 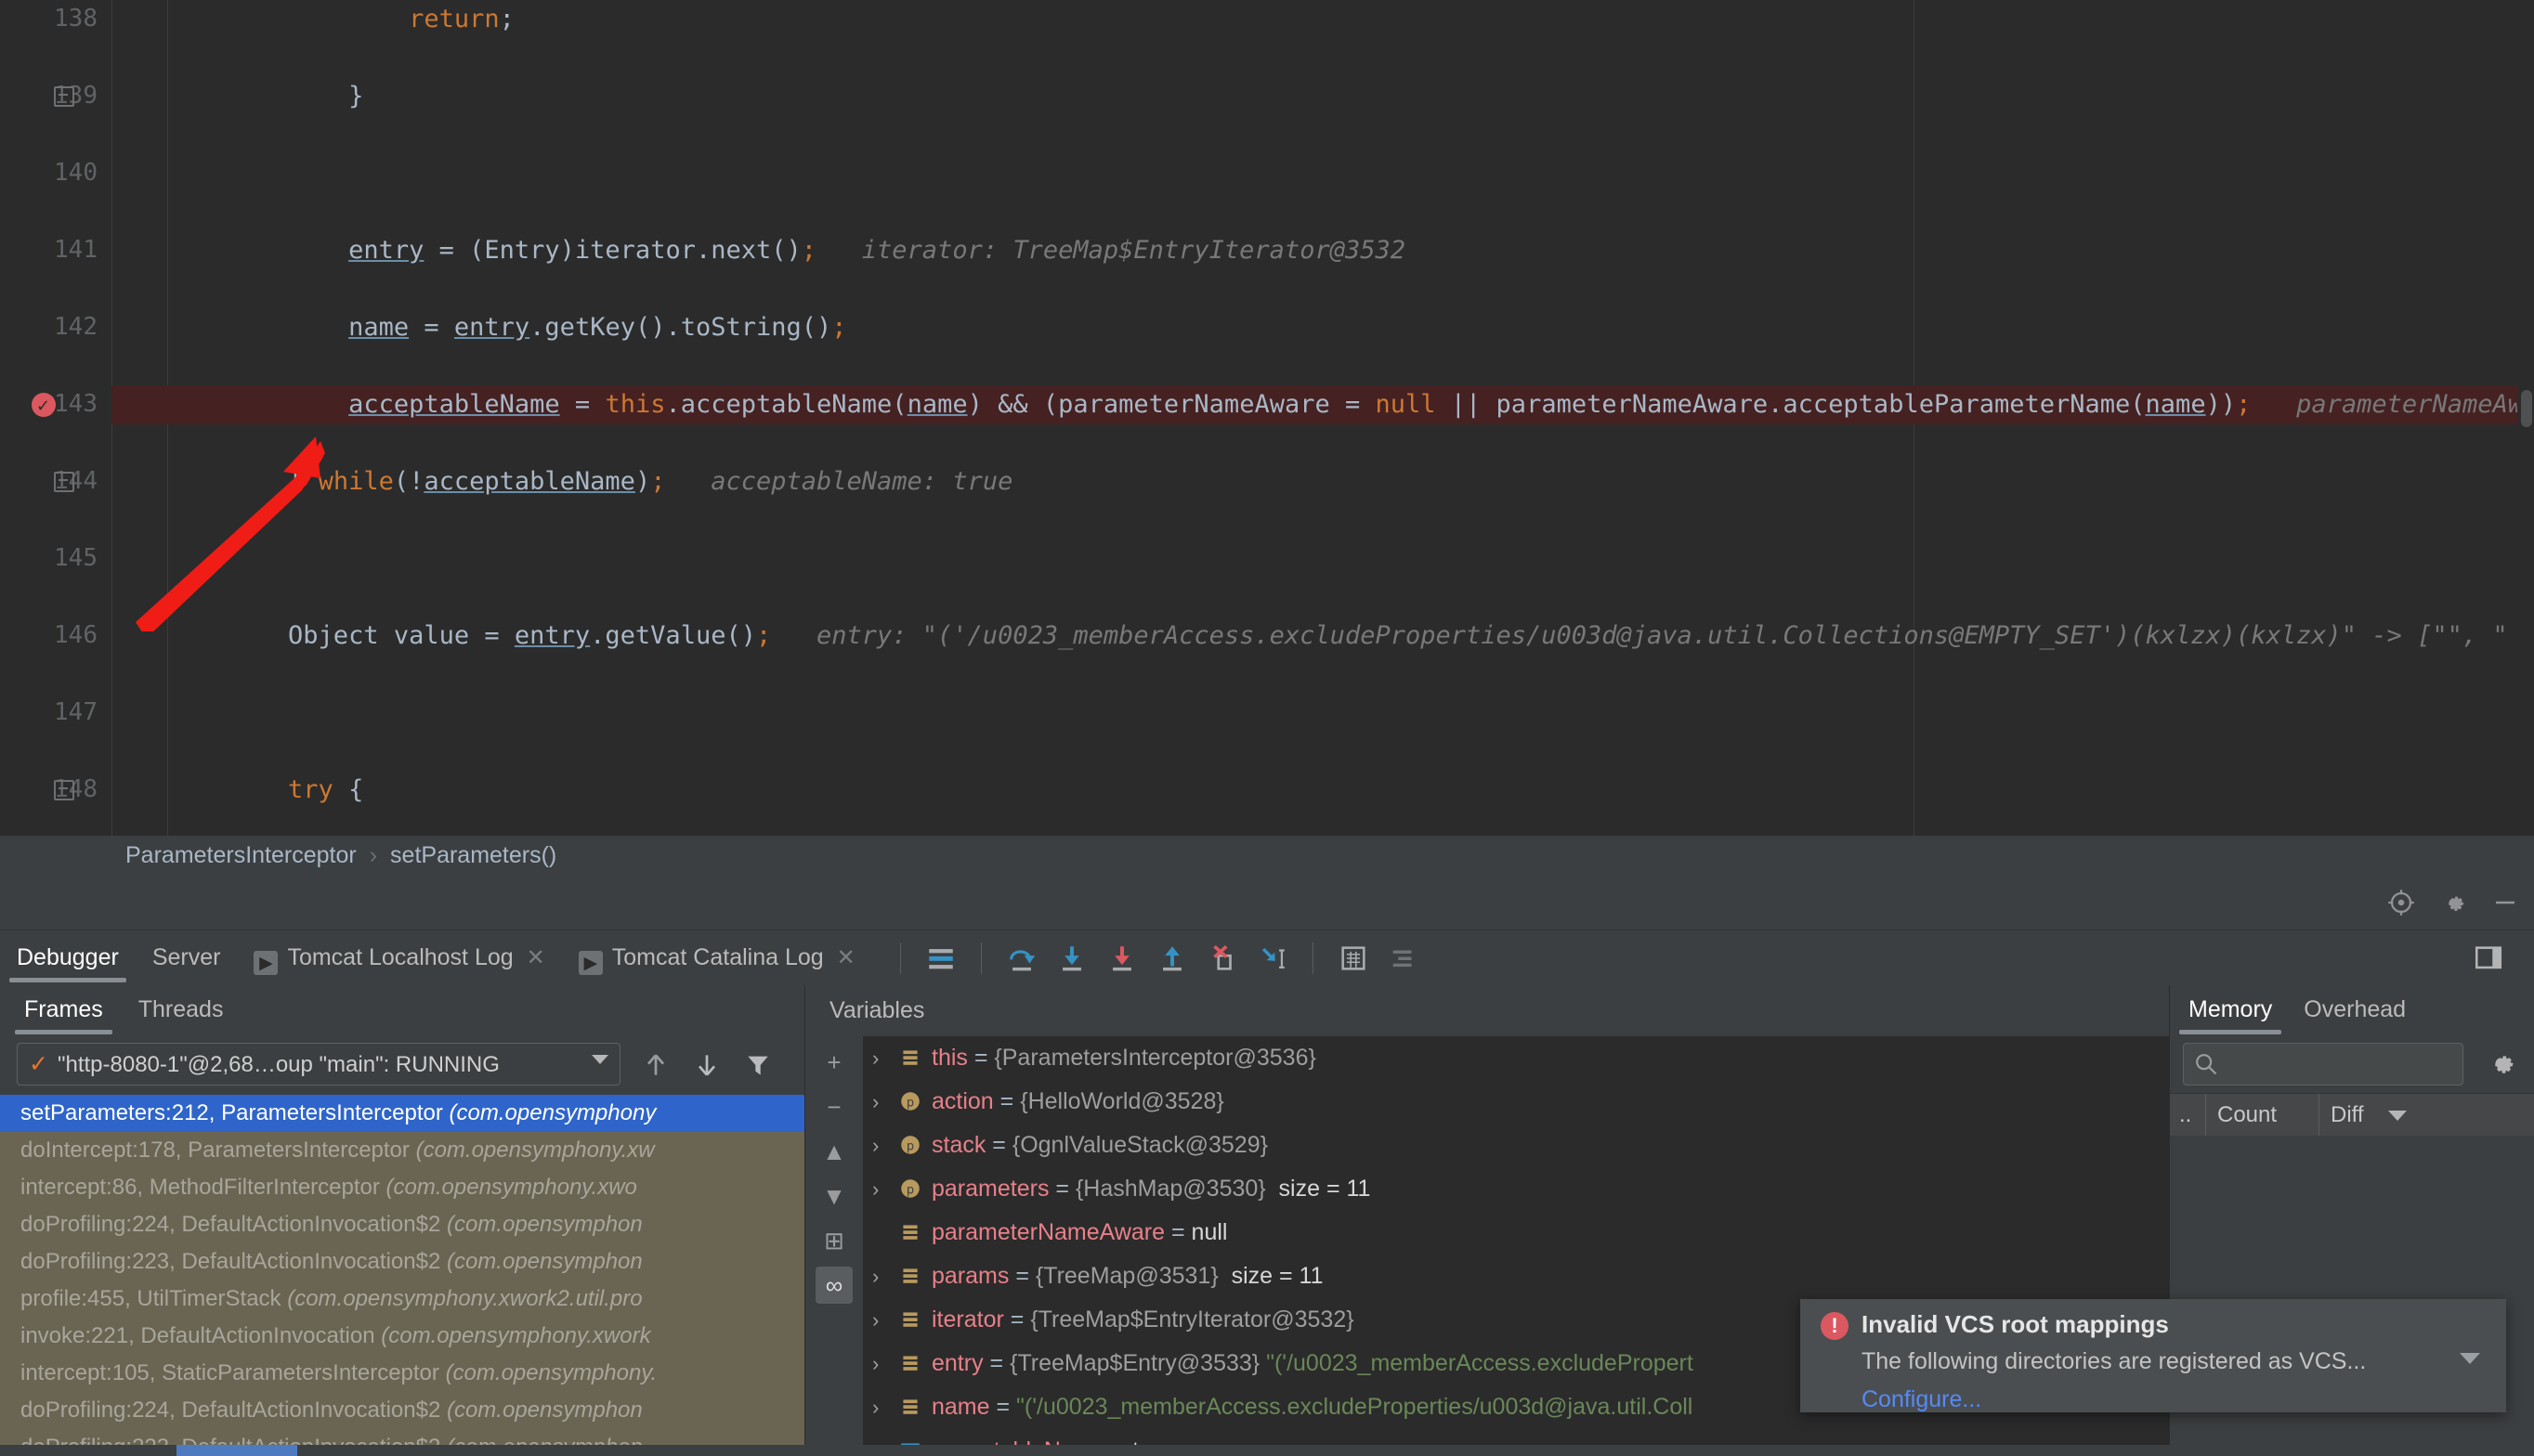 What do you see at coordinates (1353, 958) in the screenshot?
I see `evaluate-expression-icon` at bounding box center [1353, 958].